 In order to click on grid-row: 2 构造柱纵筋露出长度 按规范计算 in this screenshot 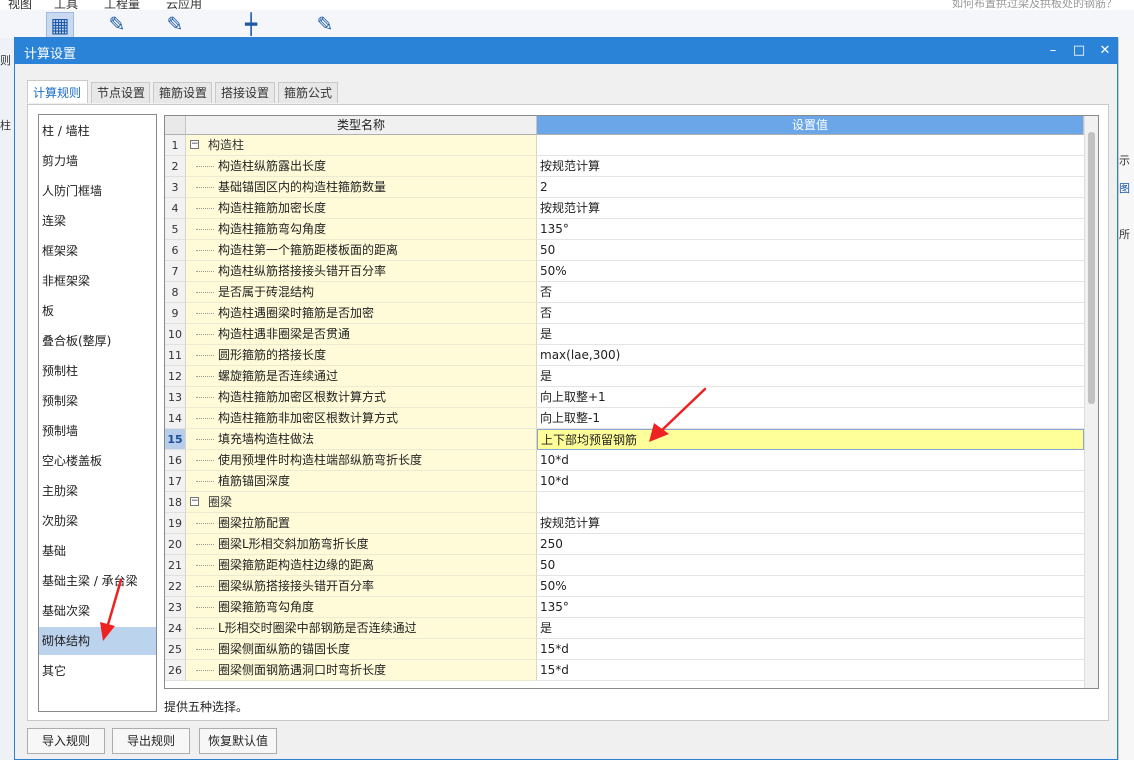, I will do `click(624, 166)`.